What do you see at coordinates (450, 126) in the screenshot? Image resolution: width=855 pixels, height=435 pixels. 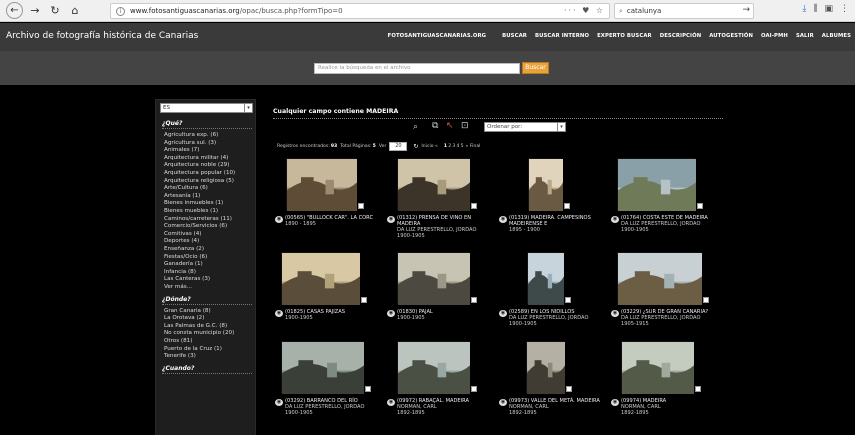 I see `cursor-icon: ↖` at bounding box center [450, 126].